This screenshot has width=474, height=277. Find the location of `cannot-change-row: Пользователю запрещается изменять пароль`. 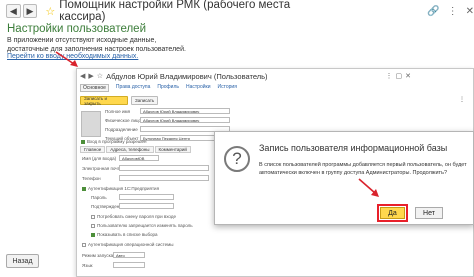

cannot-change-row: Пользователю запрещается изменять пароль is located at coordinates (142, 225).